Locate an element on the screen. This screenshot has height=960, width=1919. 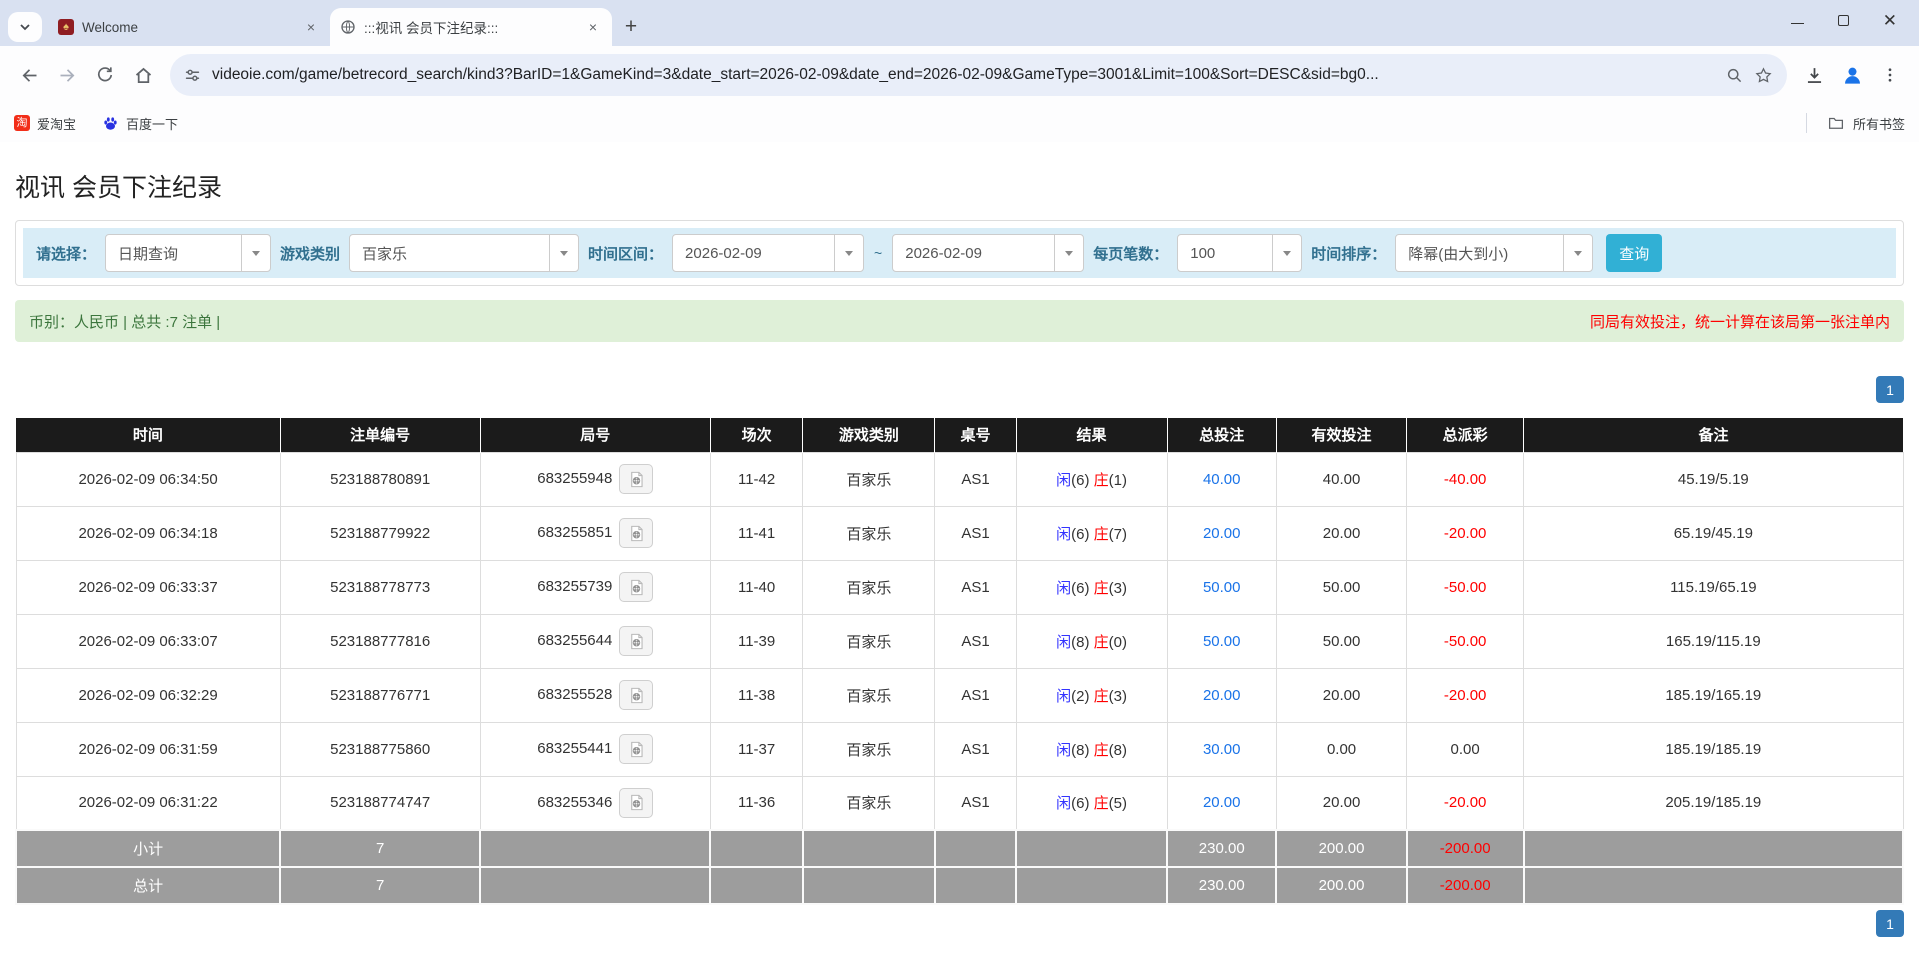
reload-icon is located at coordinates (105, 74).